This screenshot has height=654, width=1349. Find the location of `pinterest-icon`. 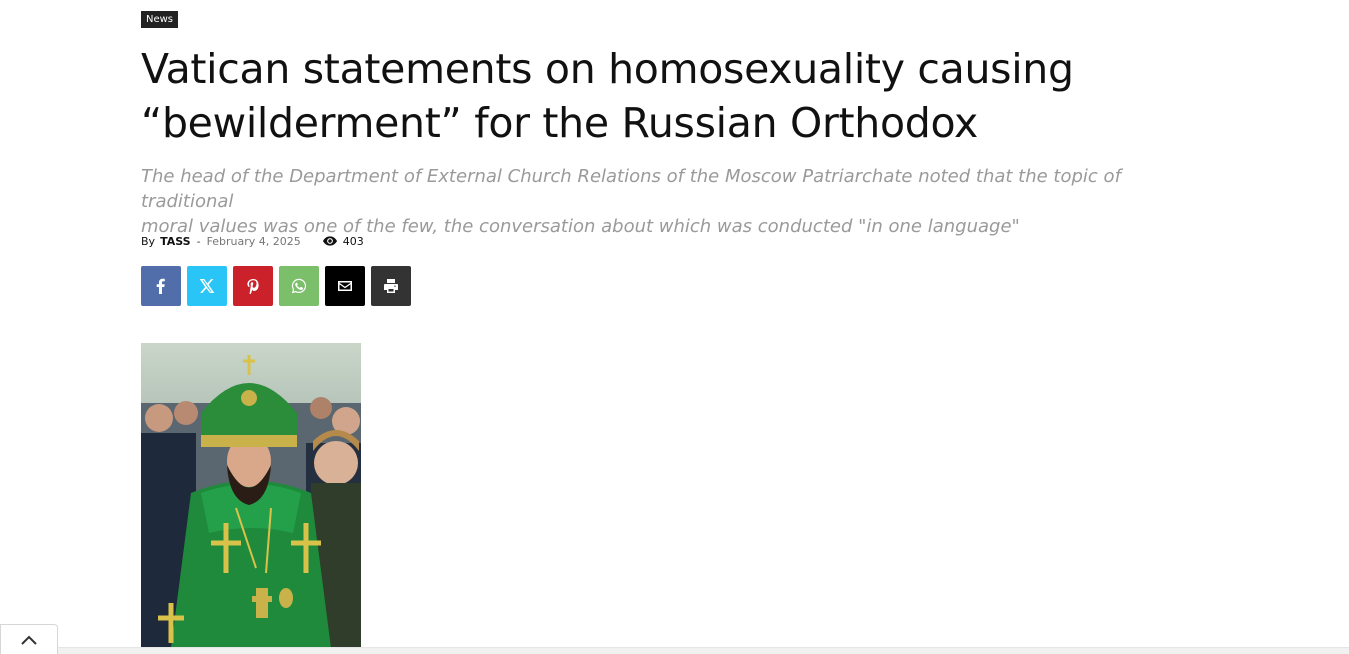

pinterest-icon is located at coordinates (253, 286).